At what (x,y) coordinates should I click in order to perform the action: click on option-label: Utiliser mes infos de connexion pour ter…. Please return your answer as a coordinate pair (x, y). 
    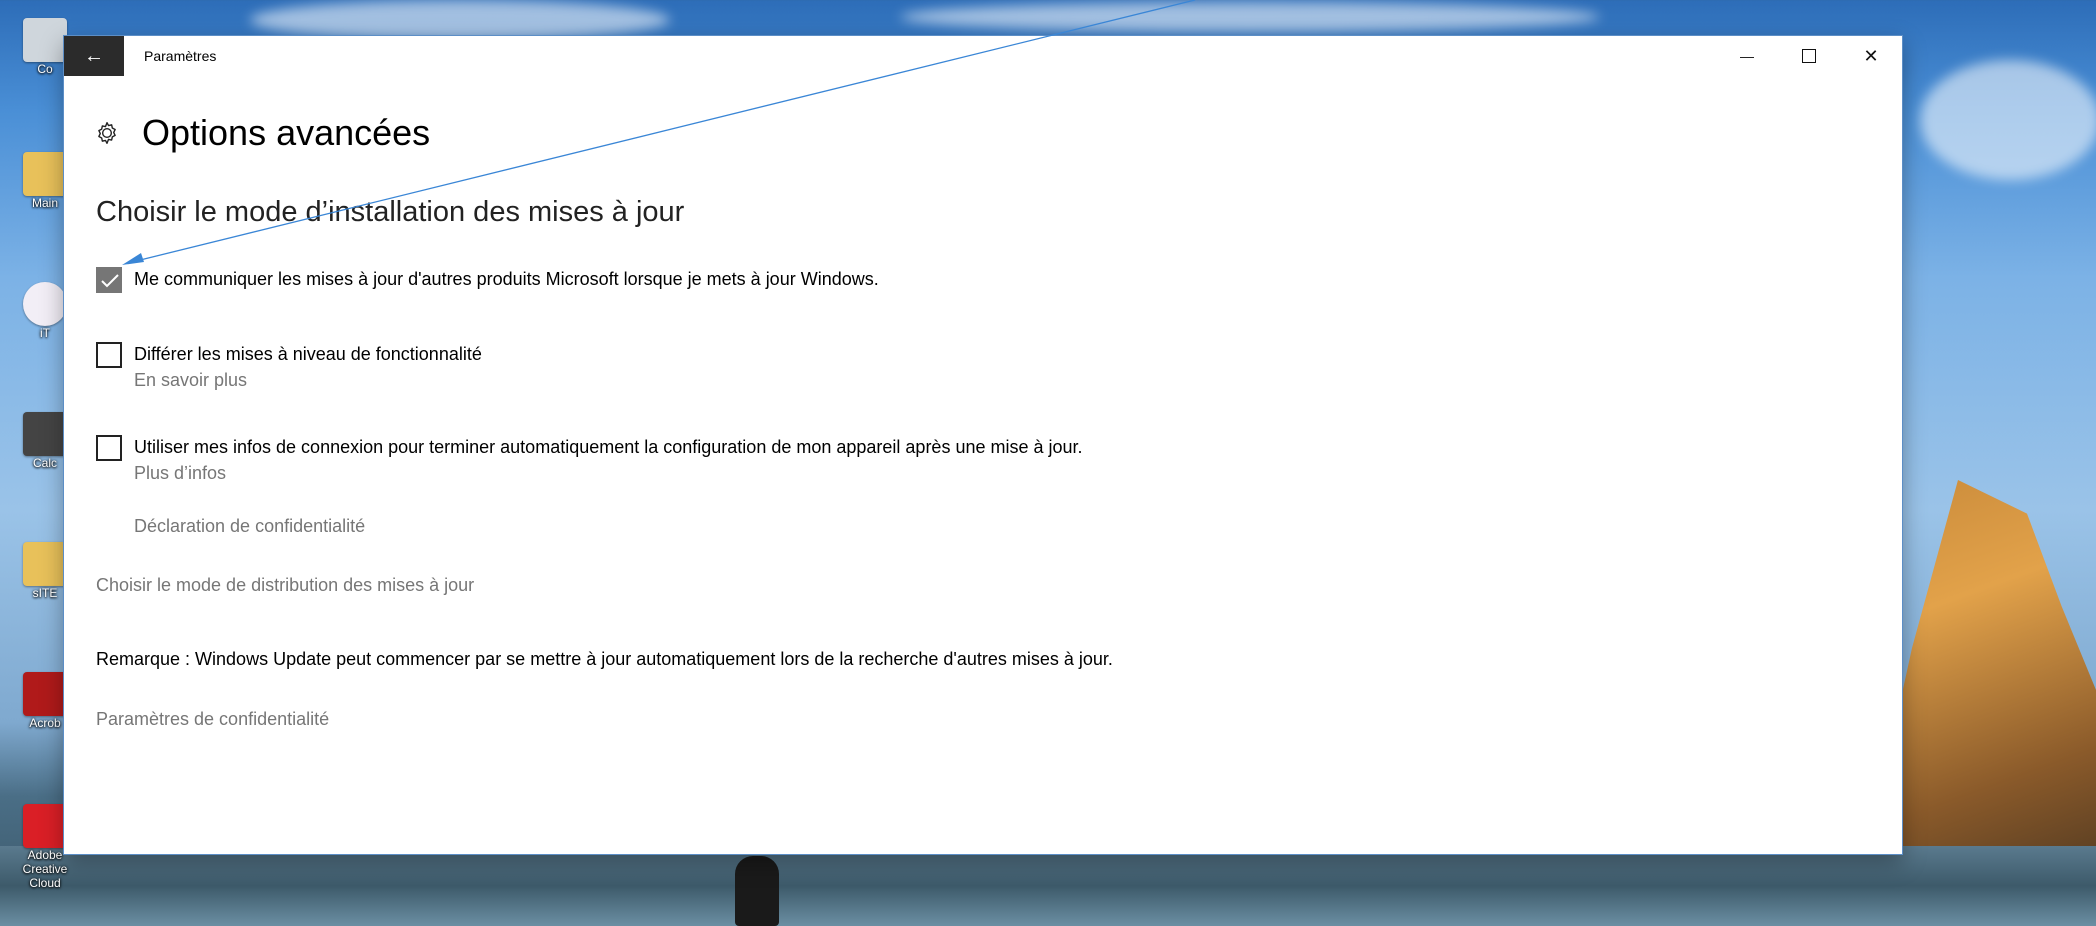
    Looking at the image, I should click on (608, 447).